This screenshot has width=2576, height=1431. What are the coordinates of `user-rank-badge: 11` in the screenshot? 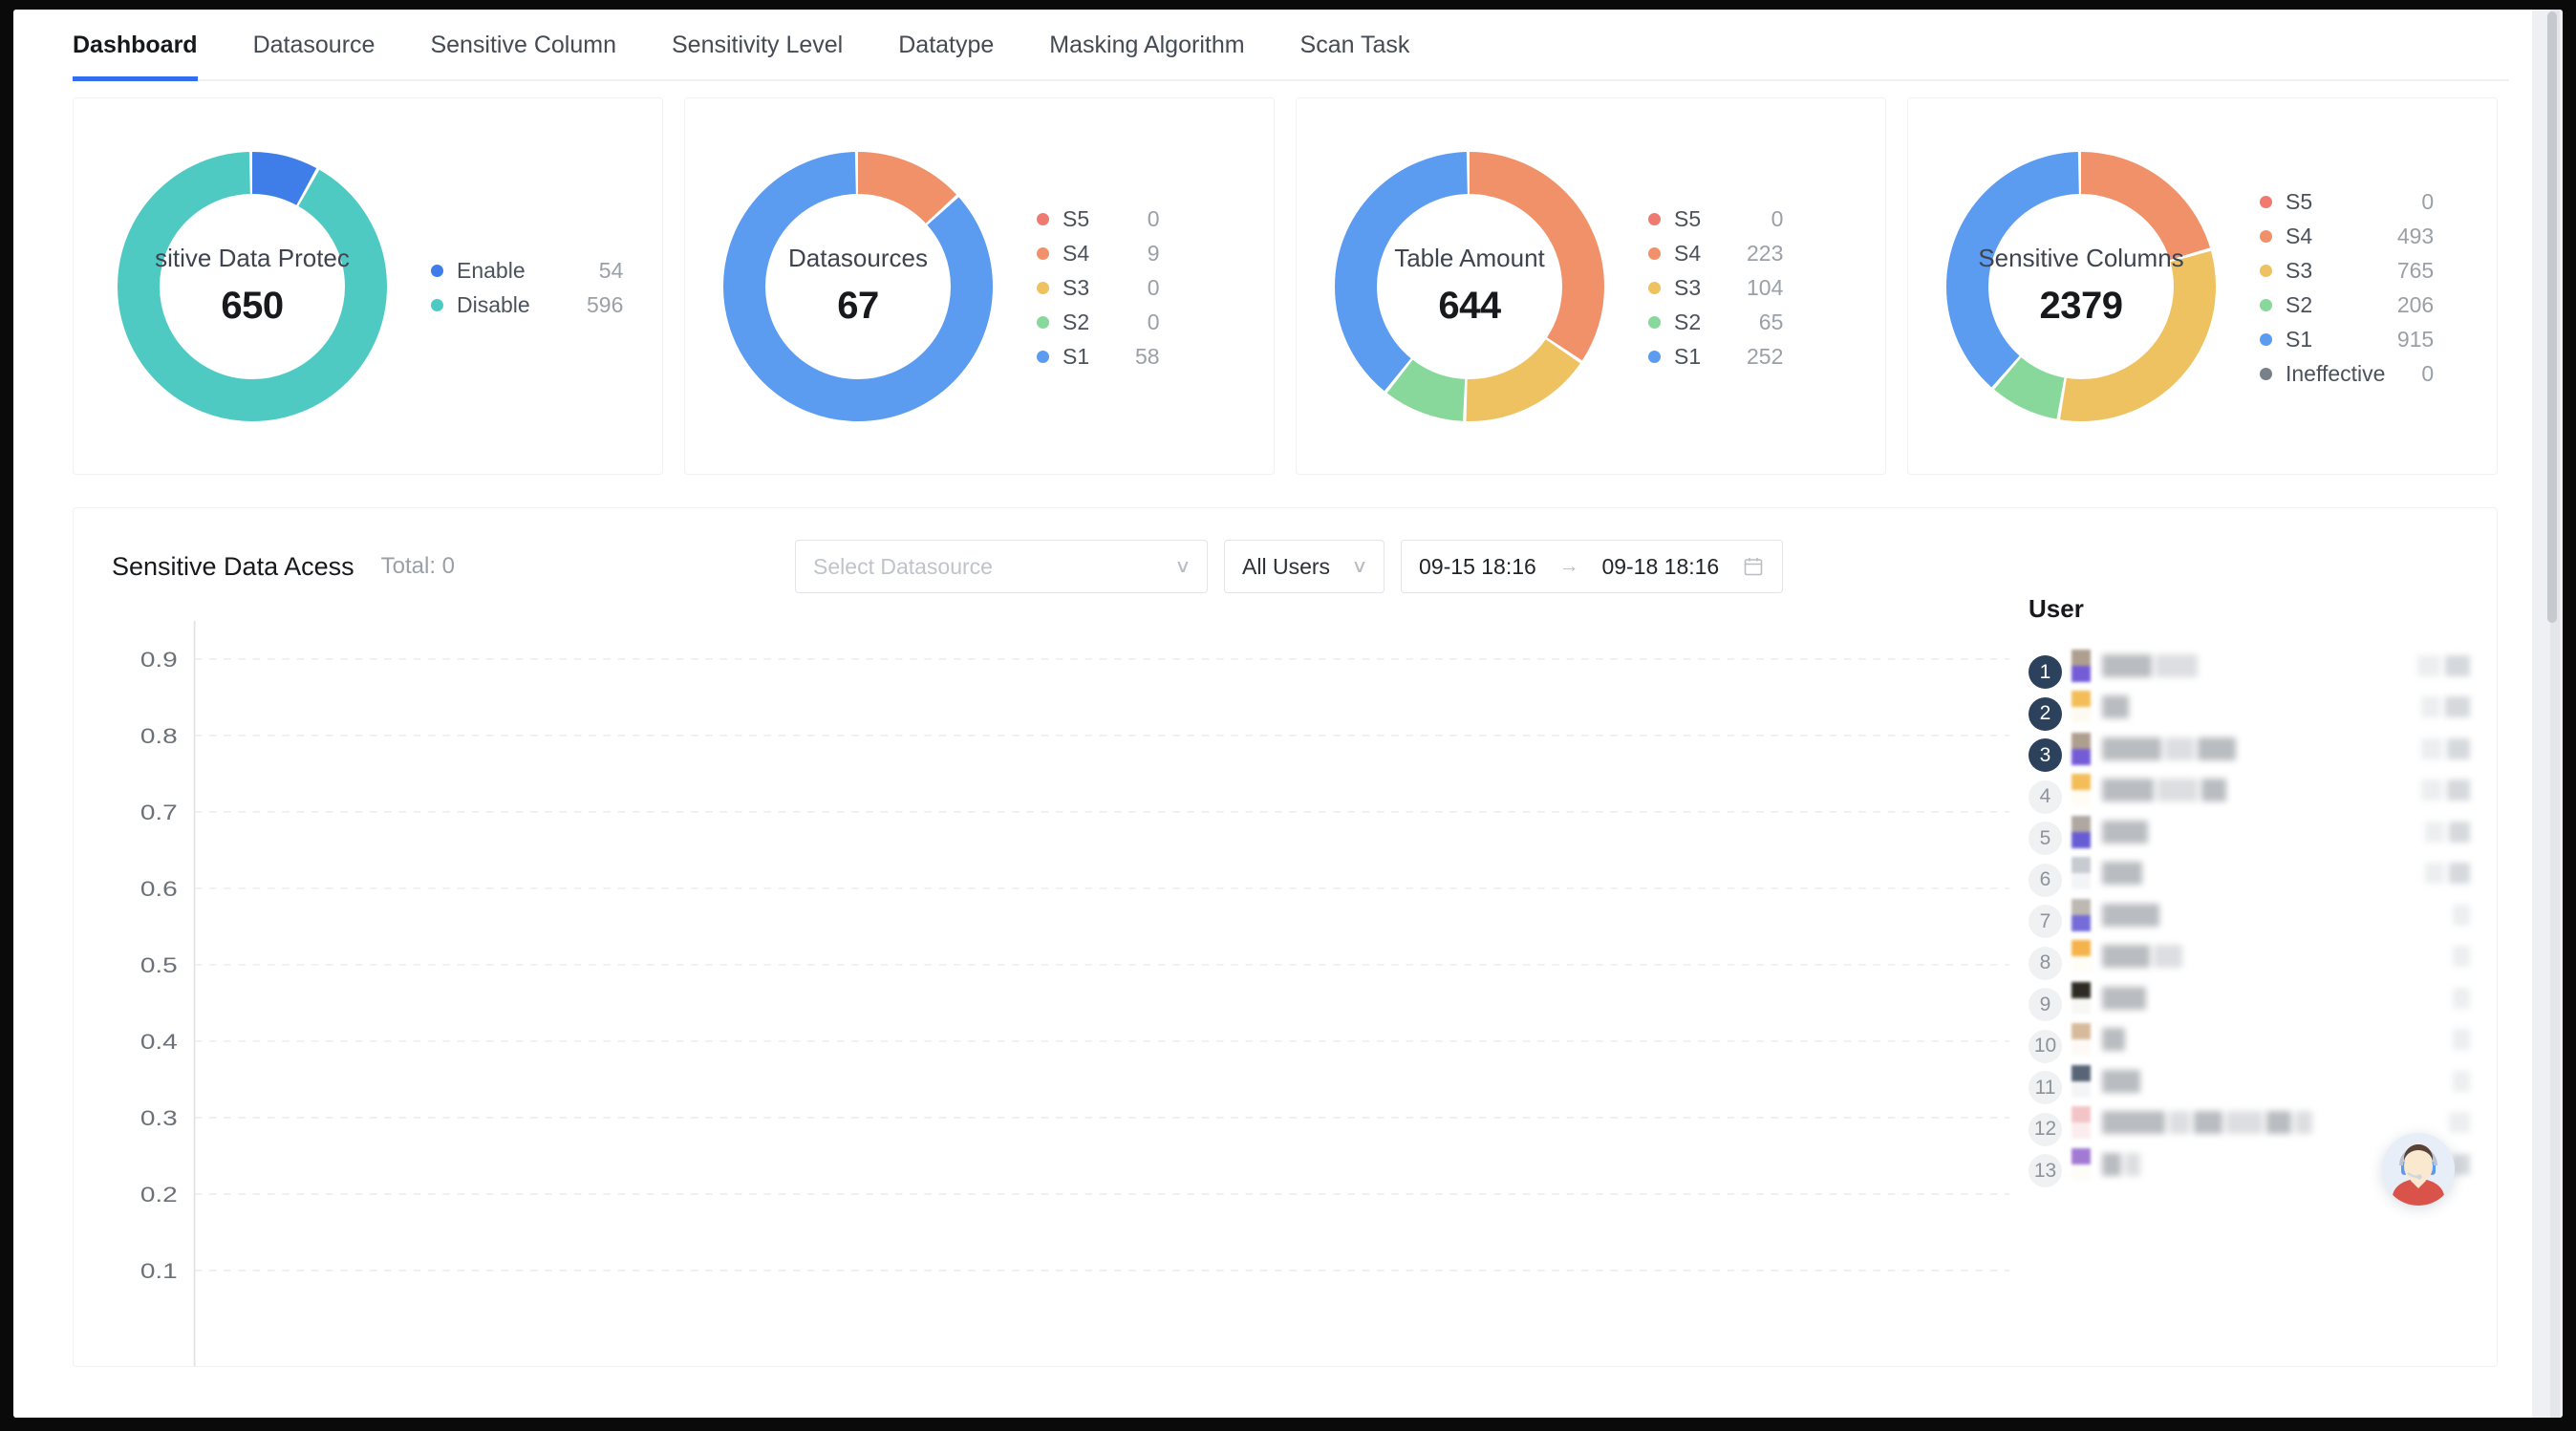 It's located at (2045, 1088).